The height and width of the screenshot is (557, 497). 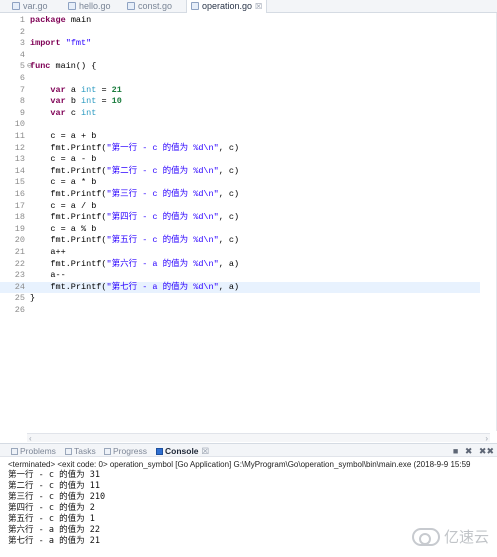 I want to click on code-token: c = a * b, so click(x=63, y=182).